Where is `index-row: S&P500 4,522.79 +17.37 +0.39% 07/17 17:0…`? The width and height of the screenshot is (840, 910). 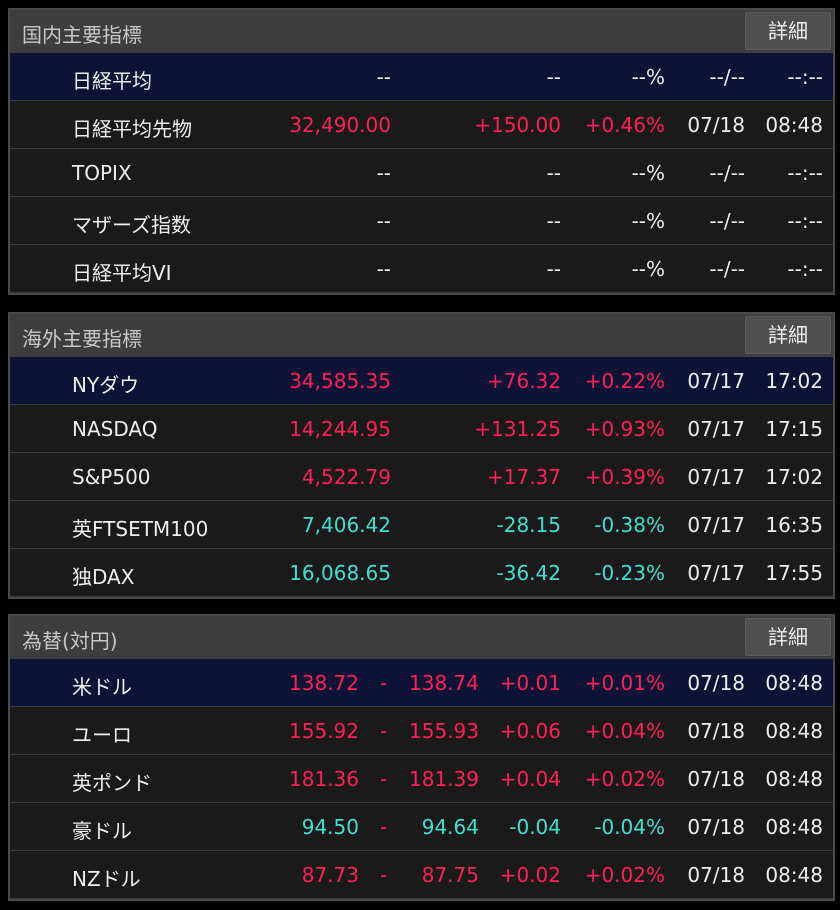 index-row: S&P500 4,522.79 +17.37 +0.39% 07/17 17:0… is located at coordinates (421, 477).